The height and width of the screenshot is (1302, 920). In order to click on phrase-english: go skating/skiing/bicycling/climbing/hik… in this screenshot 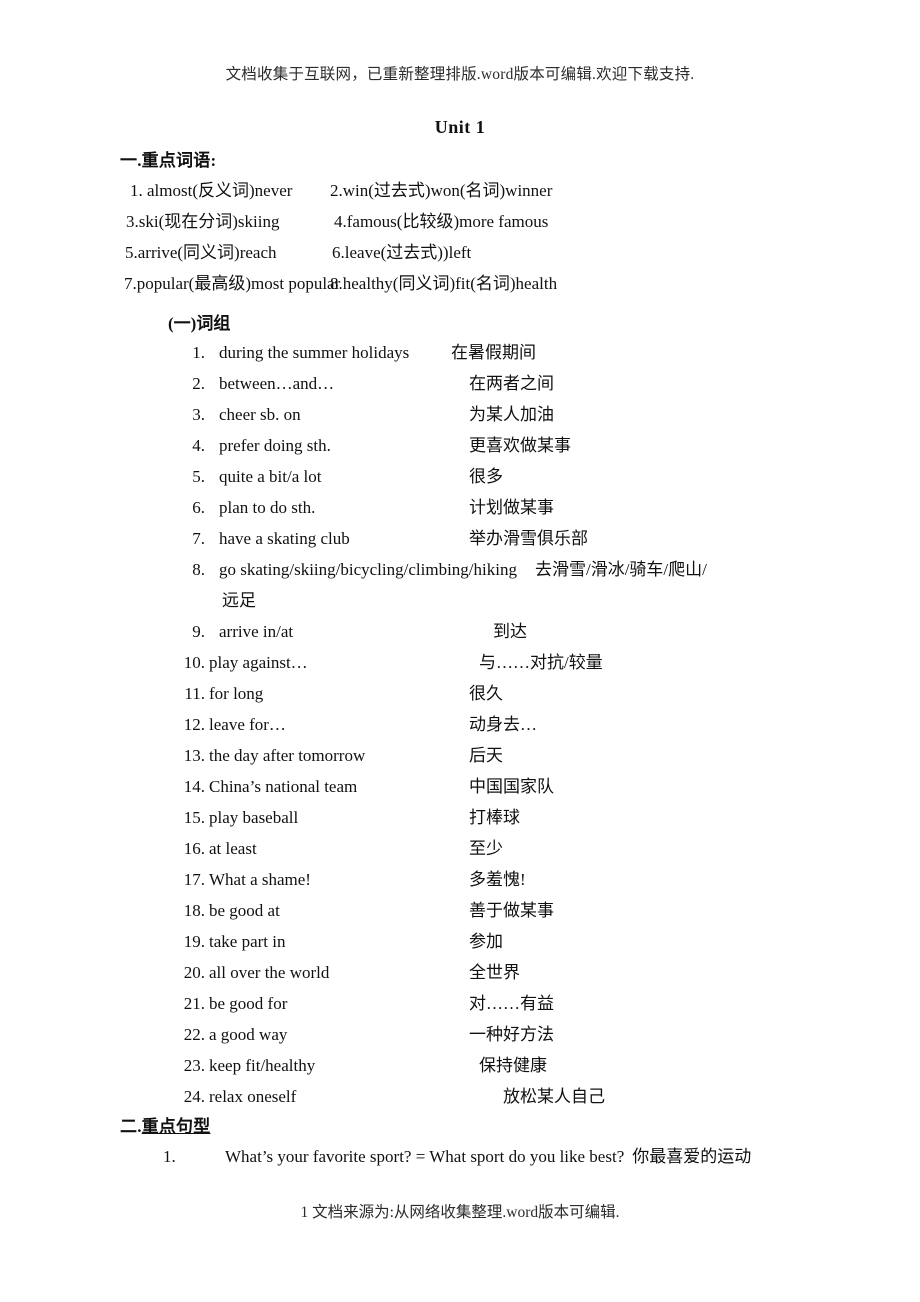, I will do `click(368, 569)`.